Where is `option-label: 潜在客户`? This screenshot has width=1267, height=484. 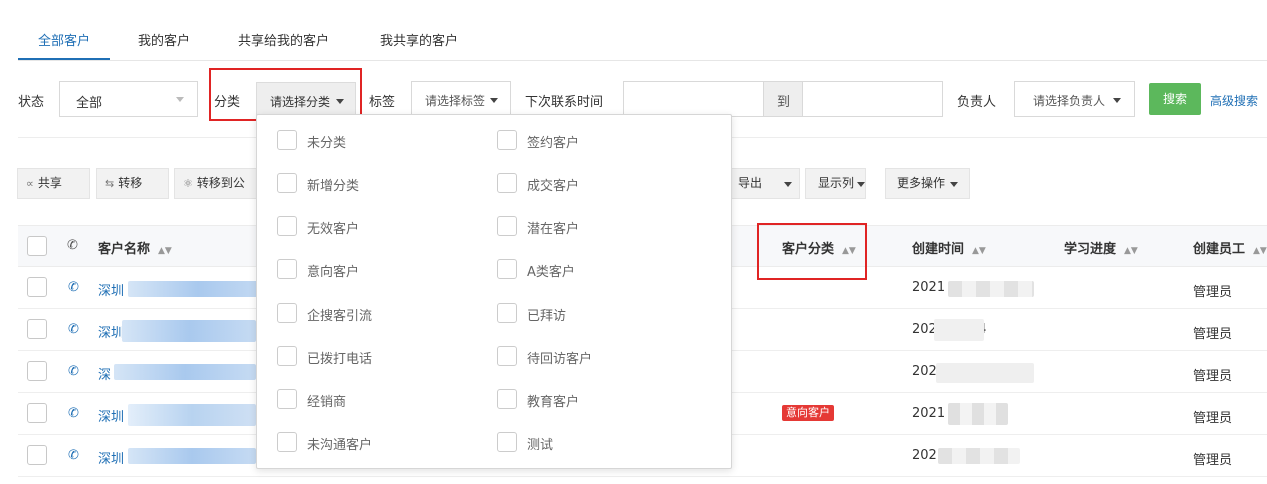
option-label: 潜在客户 is located at coordinates (553, 229).